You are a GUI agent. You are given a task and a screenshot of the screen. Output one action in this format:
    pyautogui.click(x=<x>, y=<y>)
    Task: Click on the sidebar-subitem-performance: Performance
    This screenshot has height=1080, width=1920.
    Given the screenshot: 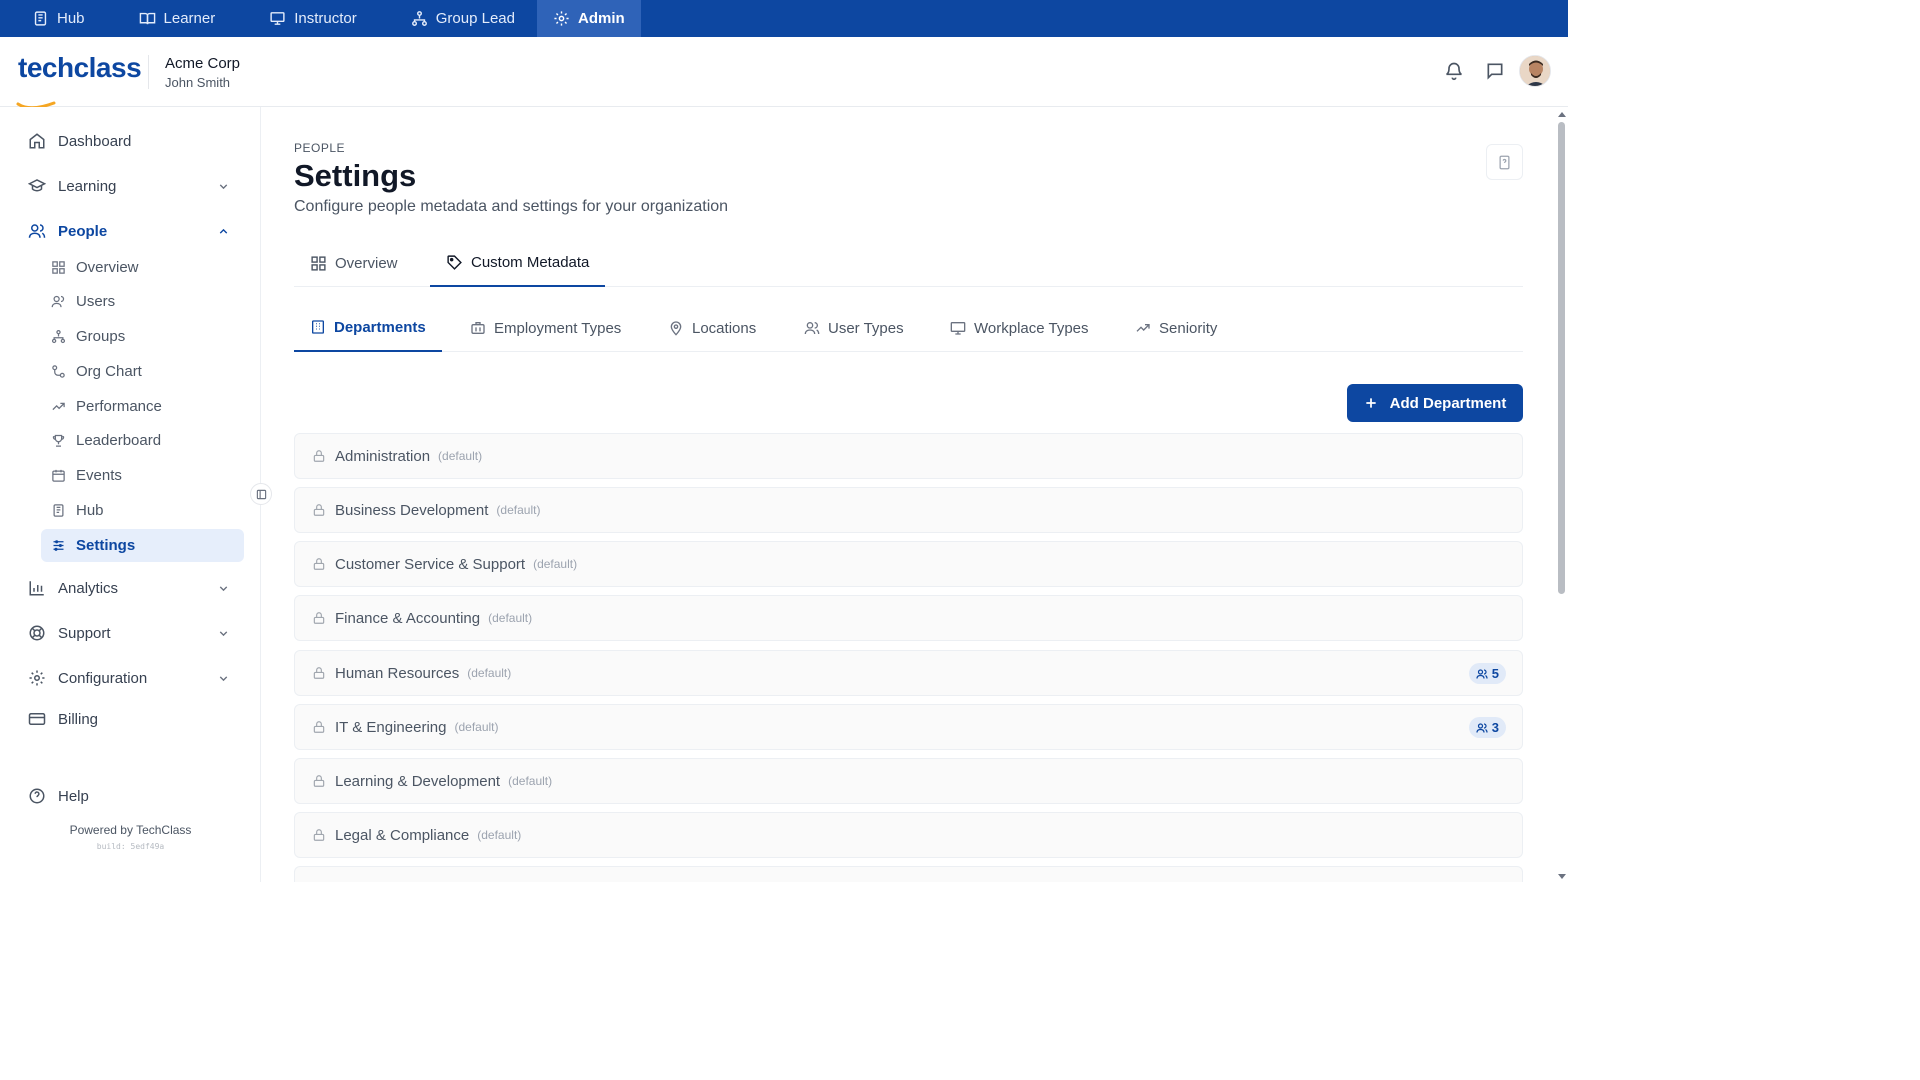 What is the action you would take?
    pyautogui.click(x=142, y=406)
    